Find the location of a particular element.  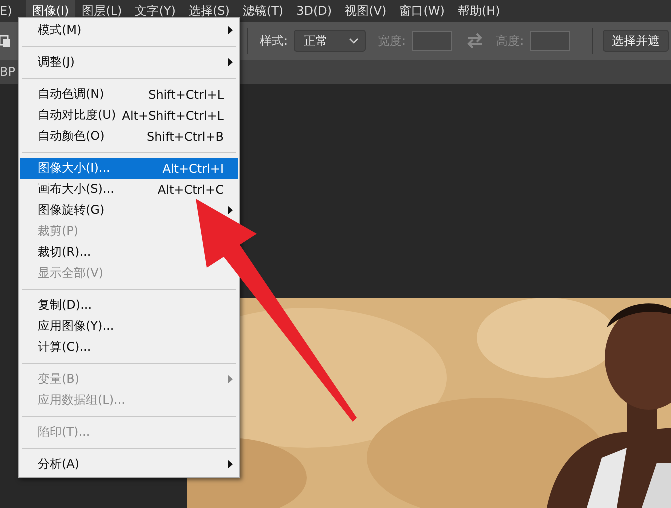

menu-item: 自动对比度(U) is located at coordinates (77, 115).